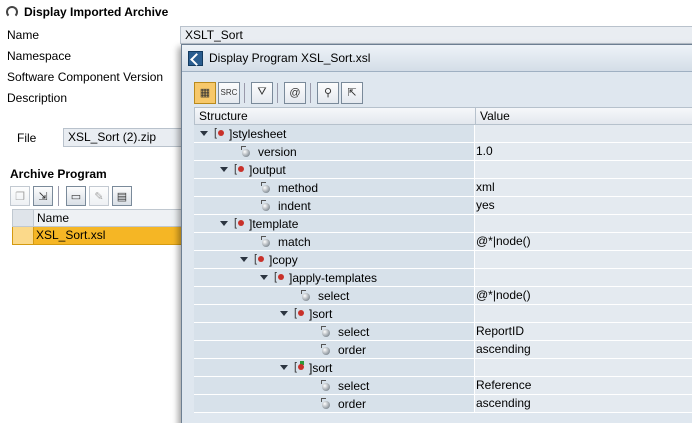 This screenshot has height=423, width=692. What do you see at coordinates (583, 331) in the screenshot?
I see `value-cell: ReportID` at bounding box center [583, 331].